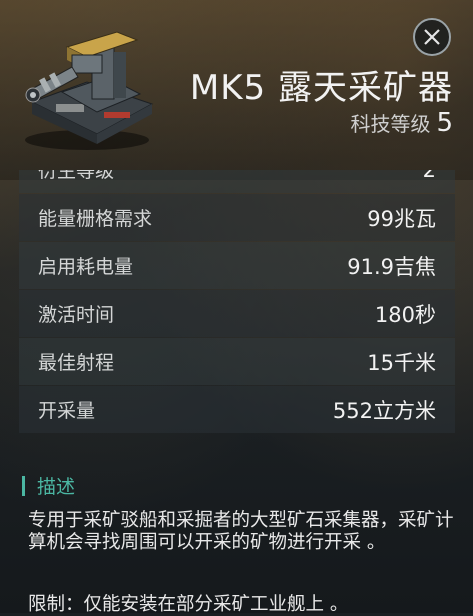  I want to click on description-header: 描述, so click(48, 485).